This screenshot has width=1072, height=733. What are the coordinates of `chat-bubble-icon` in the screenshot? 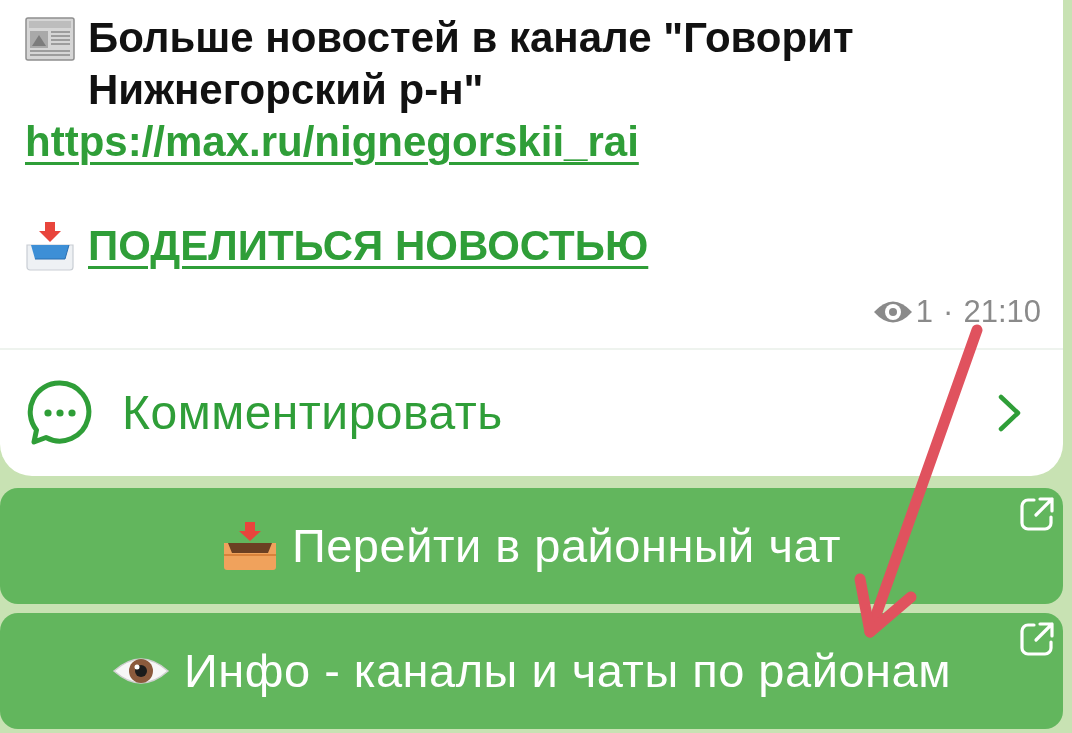 It's located at (60, 413).